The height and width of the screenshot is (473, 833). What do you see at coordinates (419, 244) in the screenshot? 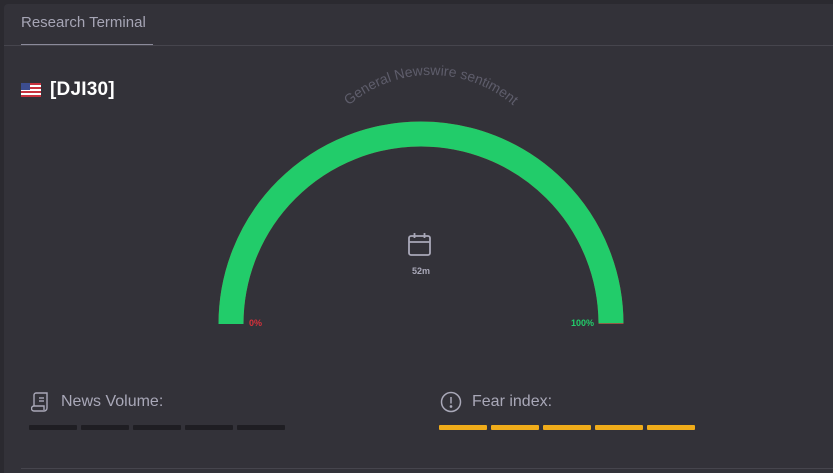
I see `calendar-icon` at bounding box center [419, 244].